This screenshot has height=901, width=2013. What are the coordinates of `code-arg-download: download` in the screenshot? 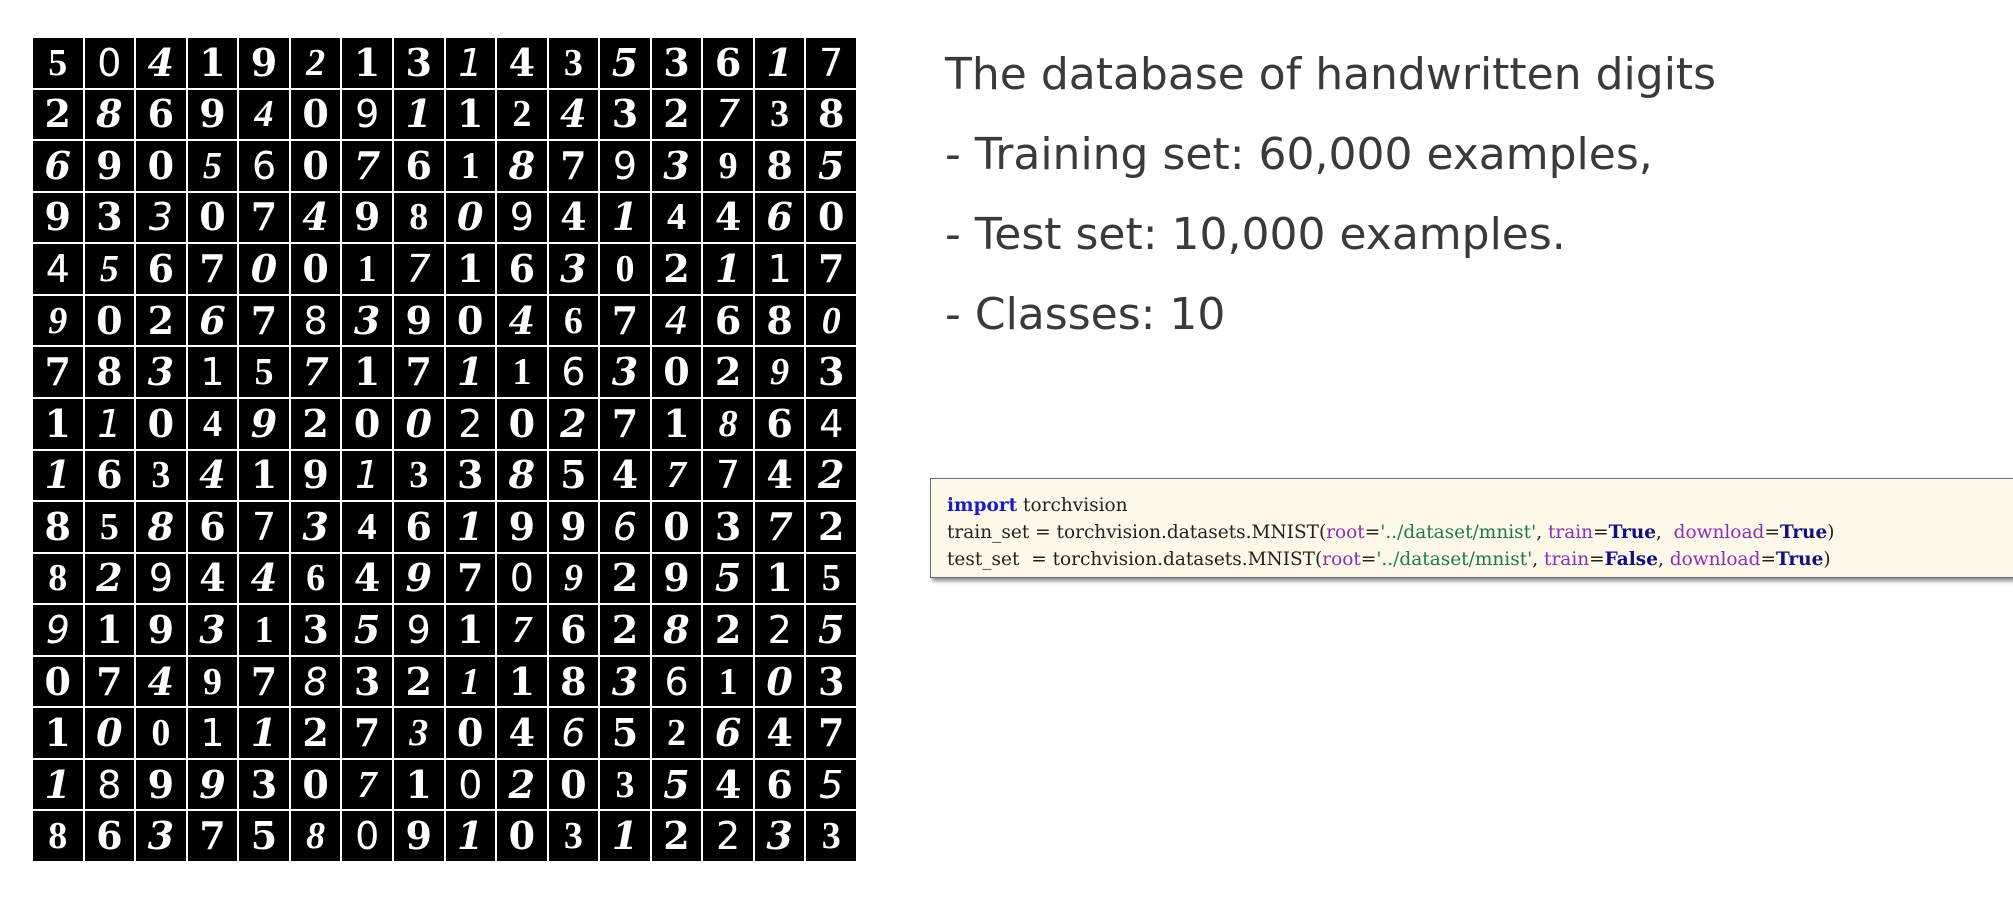 It's located at (1715, 559).